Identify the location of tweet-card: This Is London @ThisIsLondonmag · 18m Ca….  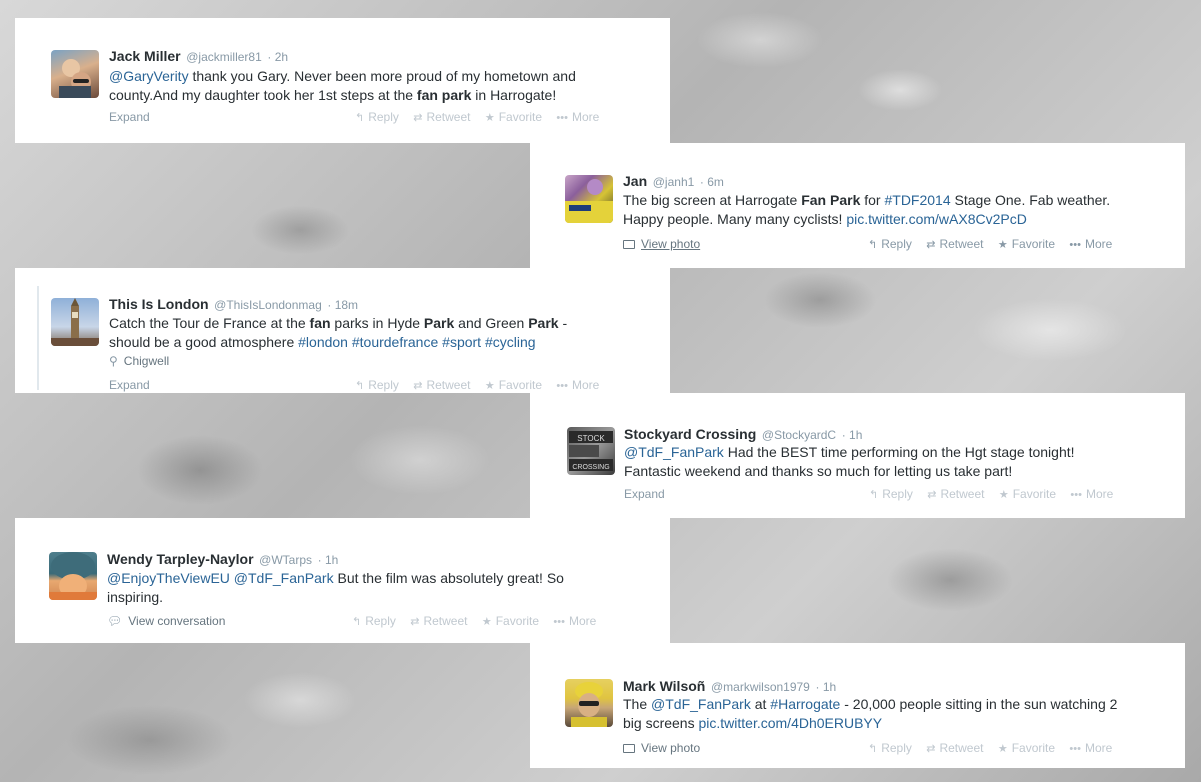
(342, 330).